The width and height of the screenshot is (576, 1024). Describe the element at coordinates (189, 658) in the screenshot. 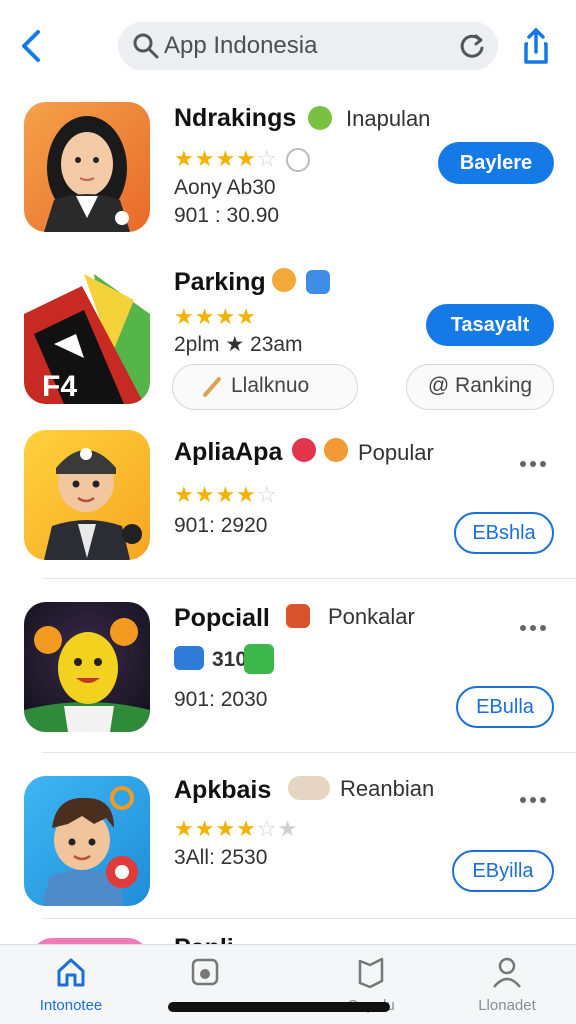

I see `grid-icon` at that location.